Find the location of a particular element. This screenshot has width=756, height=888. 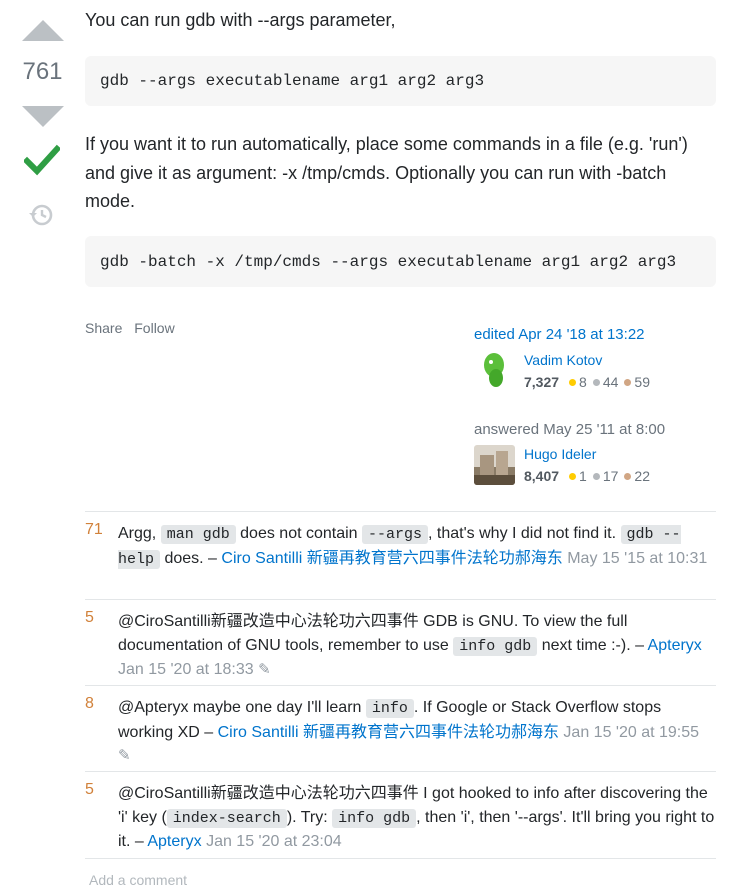

comment-text-part: Argg, is located at coordinates (139, 533).